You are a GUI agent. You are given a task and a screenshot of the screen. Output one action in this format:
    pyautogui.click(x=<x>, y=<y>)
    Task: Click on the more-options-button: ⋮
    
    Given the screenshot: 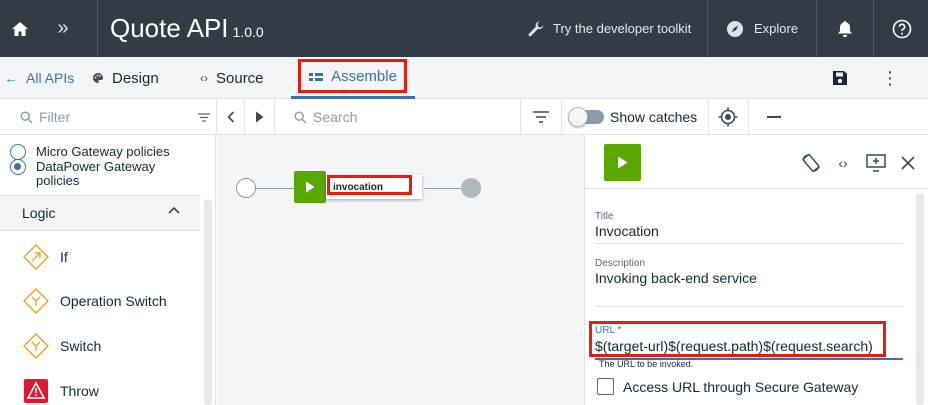 What is the action you would take?
    pyautogui.click(x=890, y=78)
    